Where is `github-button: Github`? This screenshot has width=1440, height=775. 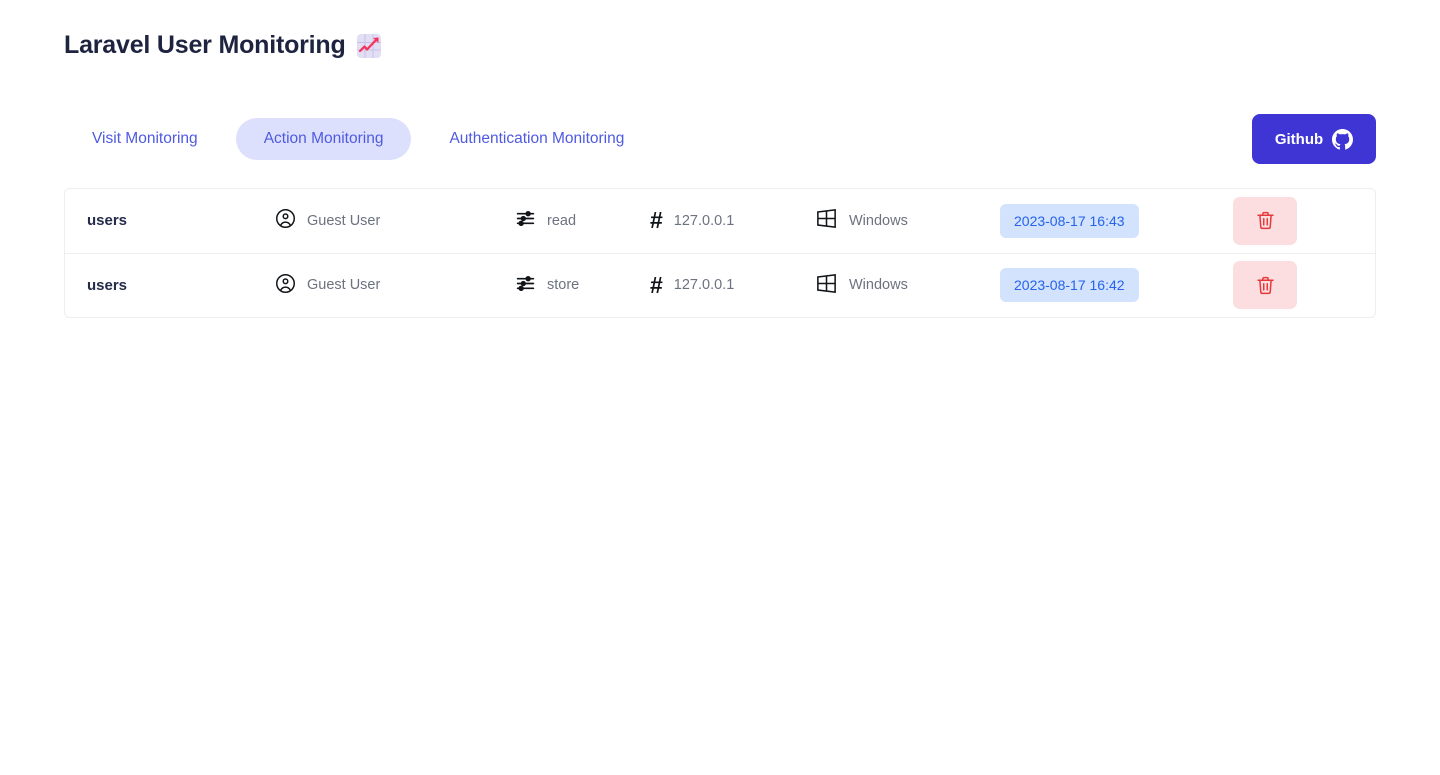
github-button: Github is located at coordinates (1314, 139).